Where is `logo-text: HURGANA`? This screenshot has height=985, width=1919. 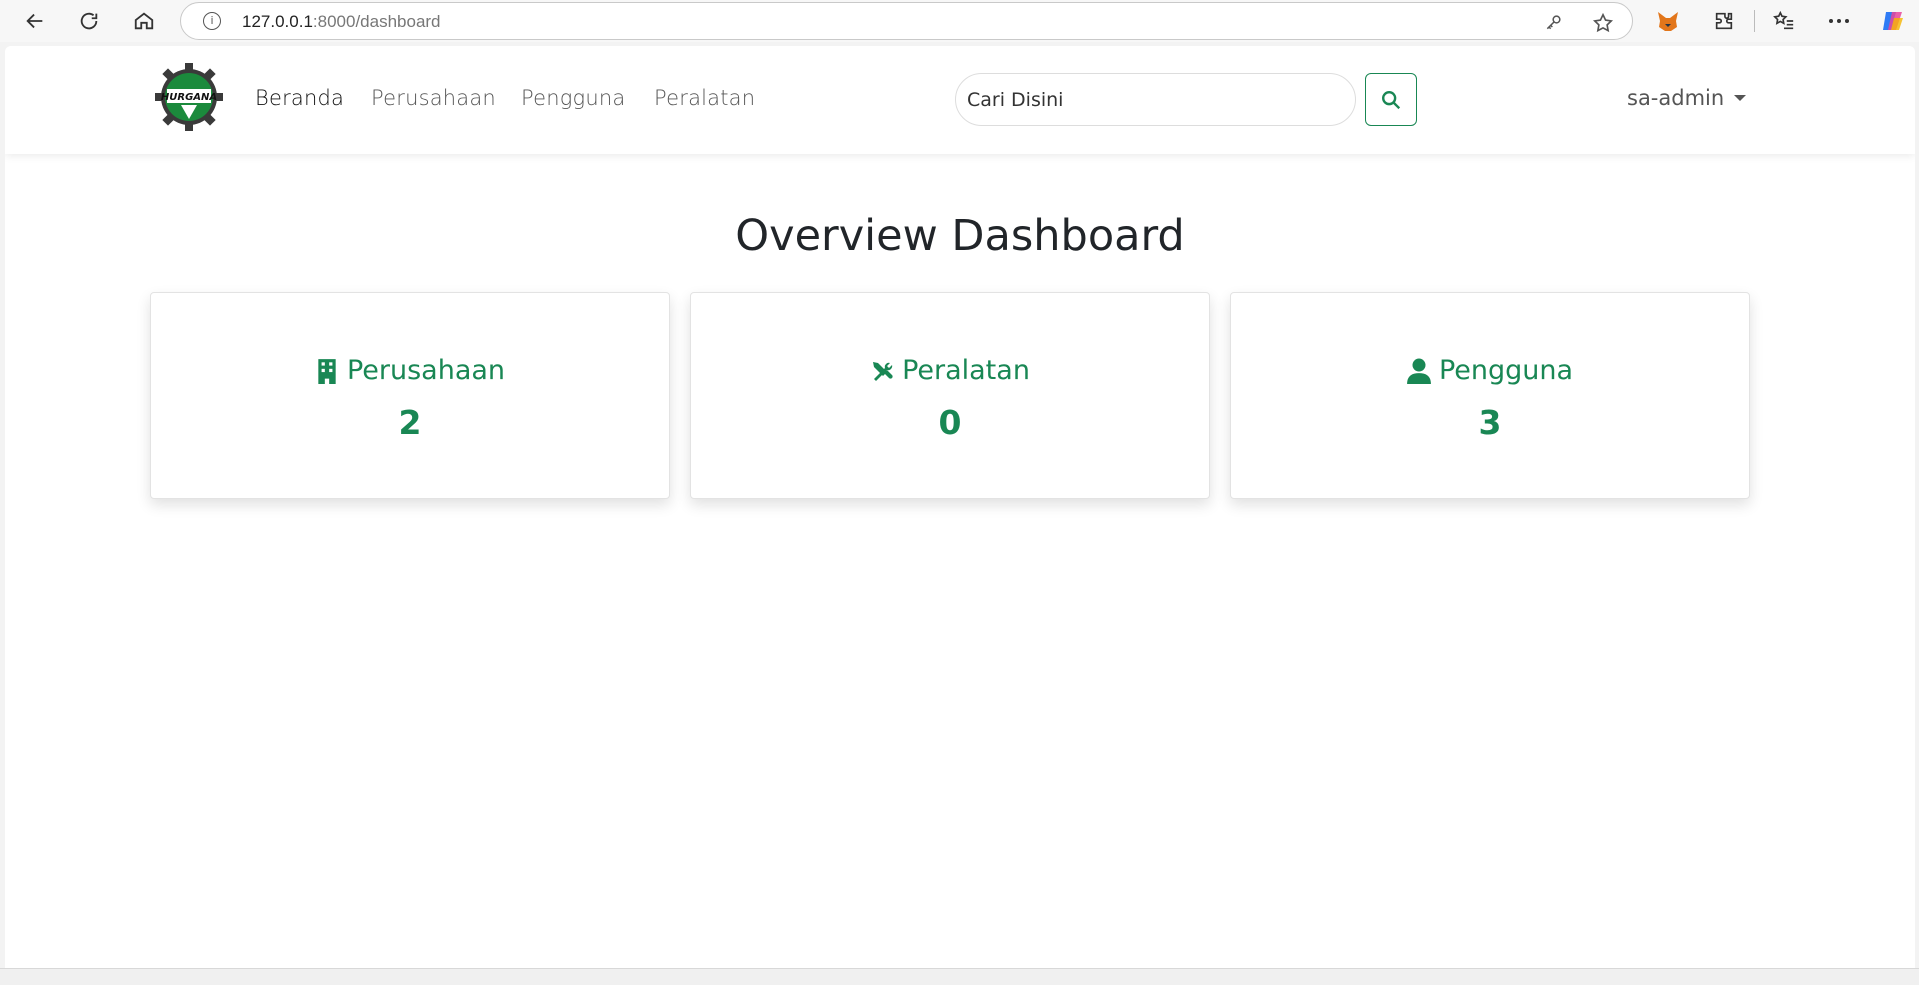 logo-text: HURGANA is located at coordinates (189, 97).